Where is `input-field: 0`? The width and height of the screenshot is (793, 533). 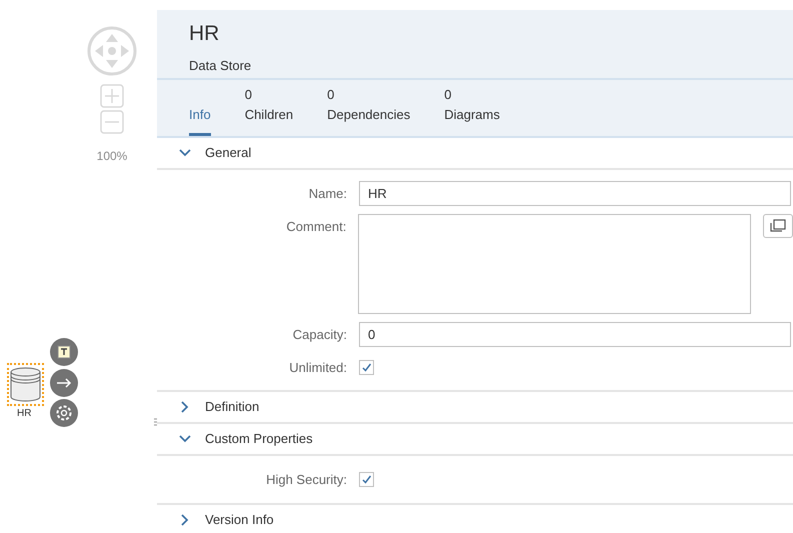 input-field: 0 is located at coordinates (575, 334).